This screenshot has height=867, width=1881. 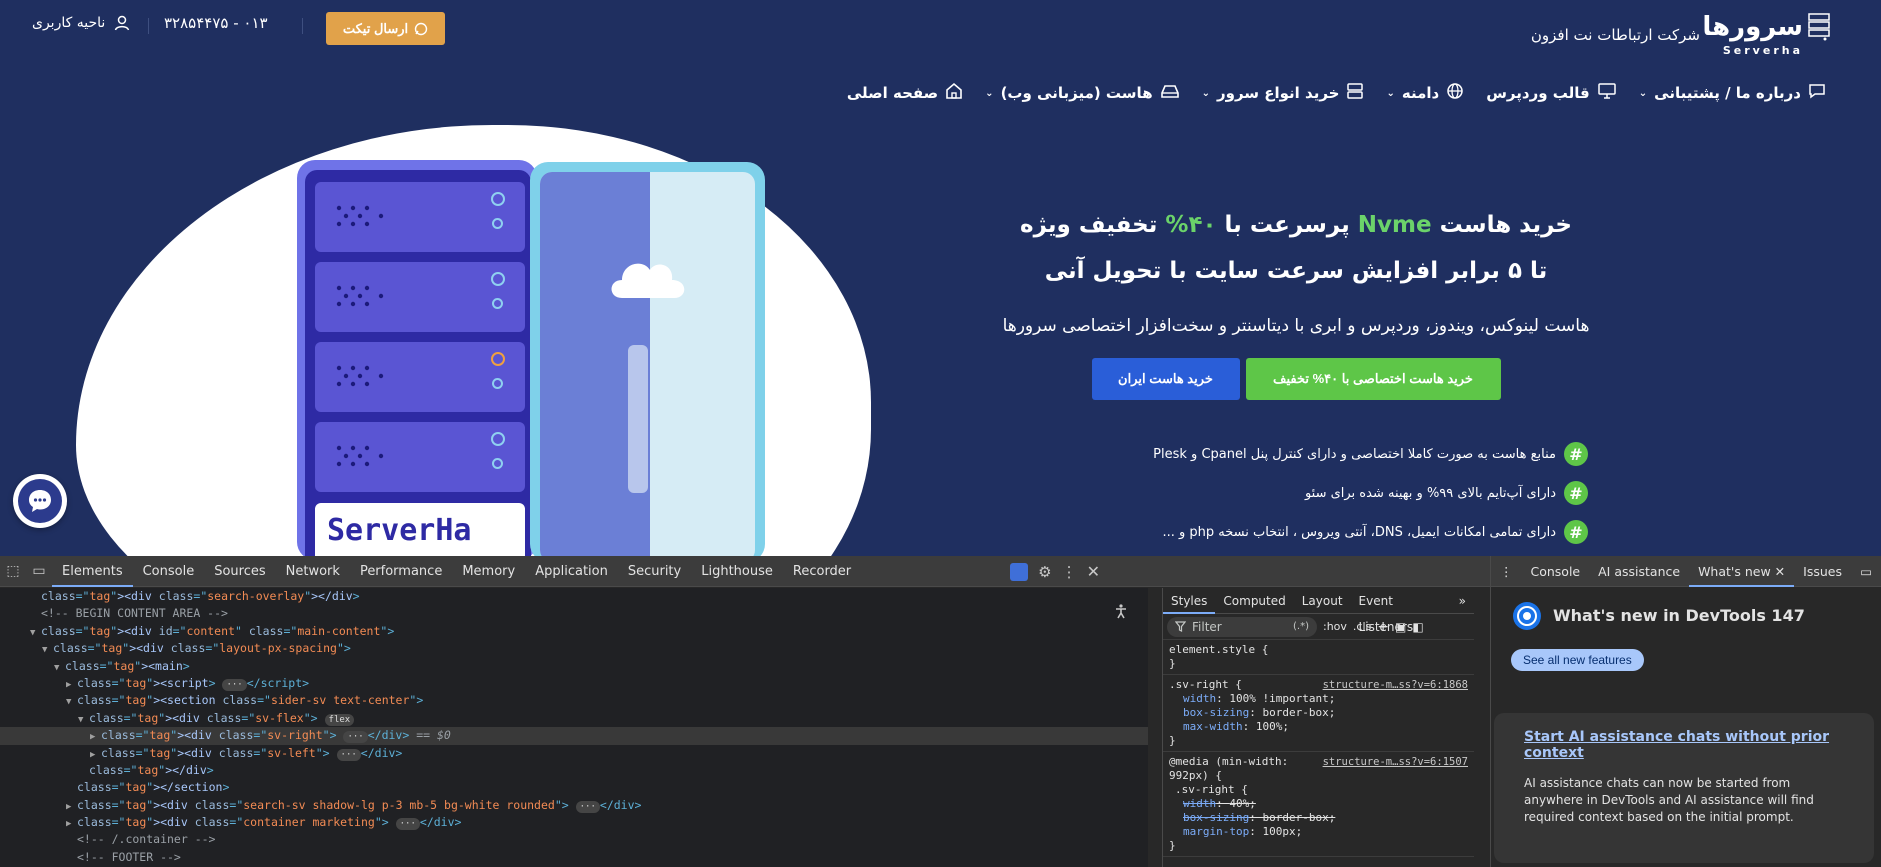 What do you see at coordinates (905, 93) in the screenshot?
I see `nav-item: صفحه اصلی` at bounding box center [905, 93].